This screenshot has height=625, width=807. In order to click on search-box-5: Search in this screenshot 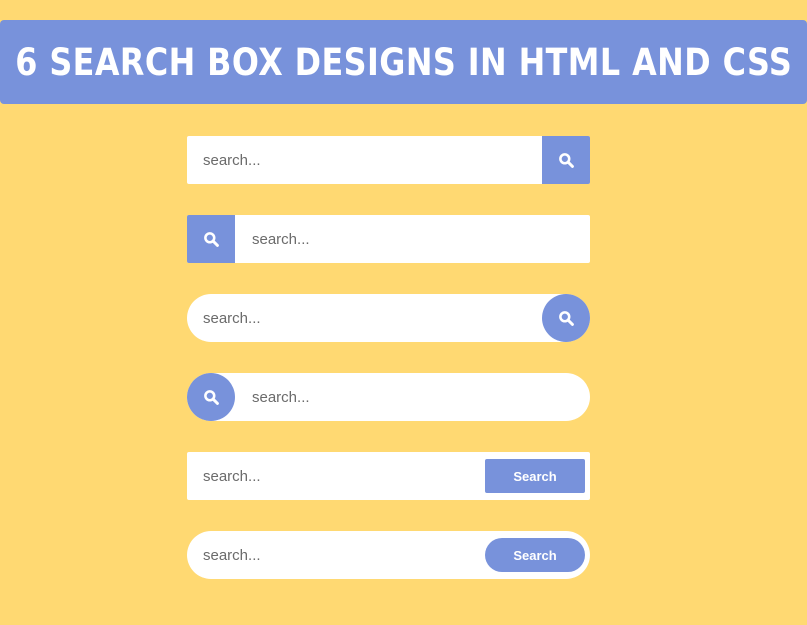, I will do `click(388, 476)`.